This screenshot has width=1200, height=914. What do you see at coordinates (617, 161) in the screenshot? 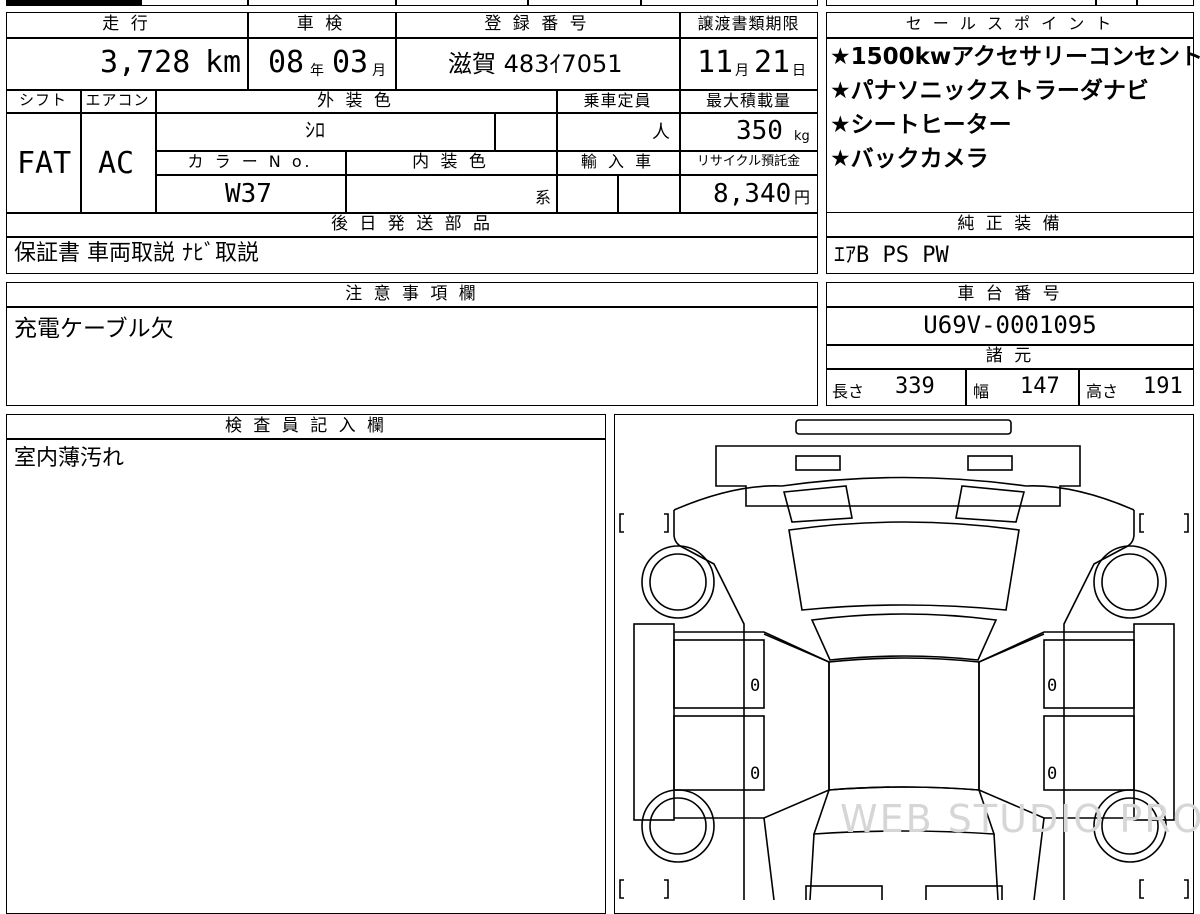
I see `imported-label: 輸 入 車` at bounding box center [617, 161].